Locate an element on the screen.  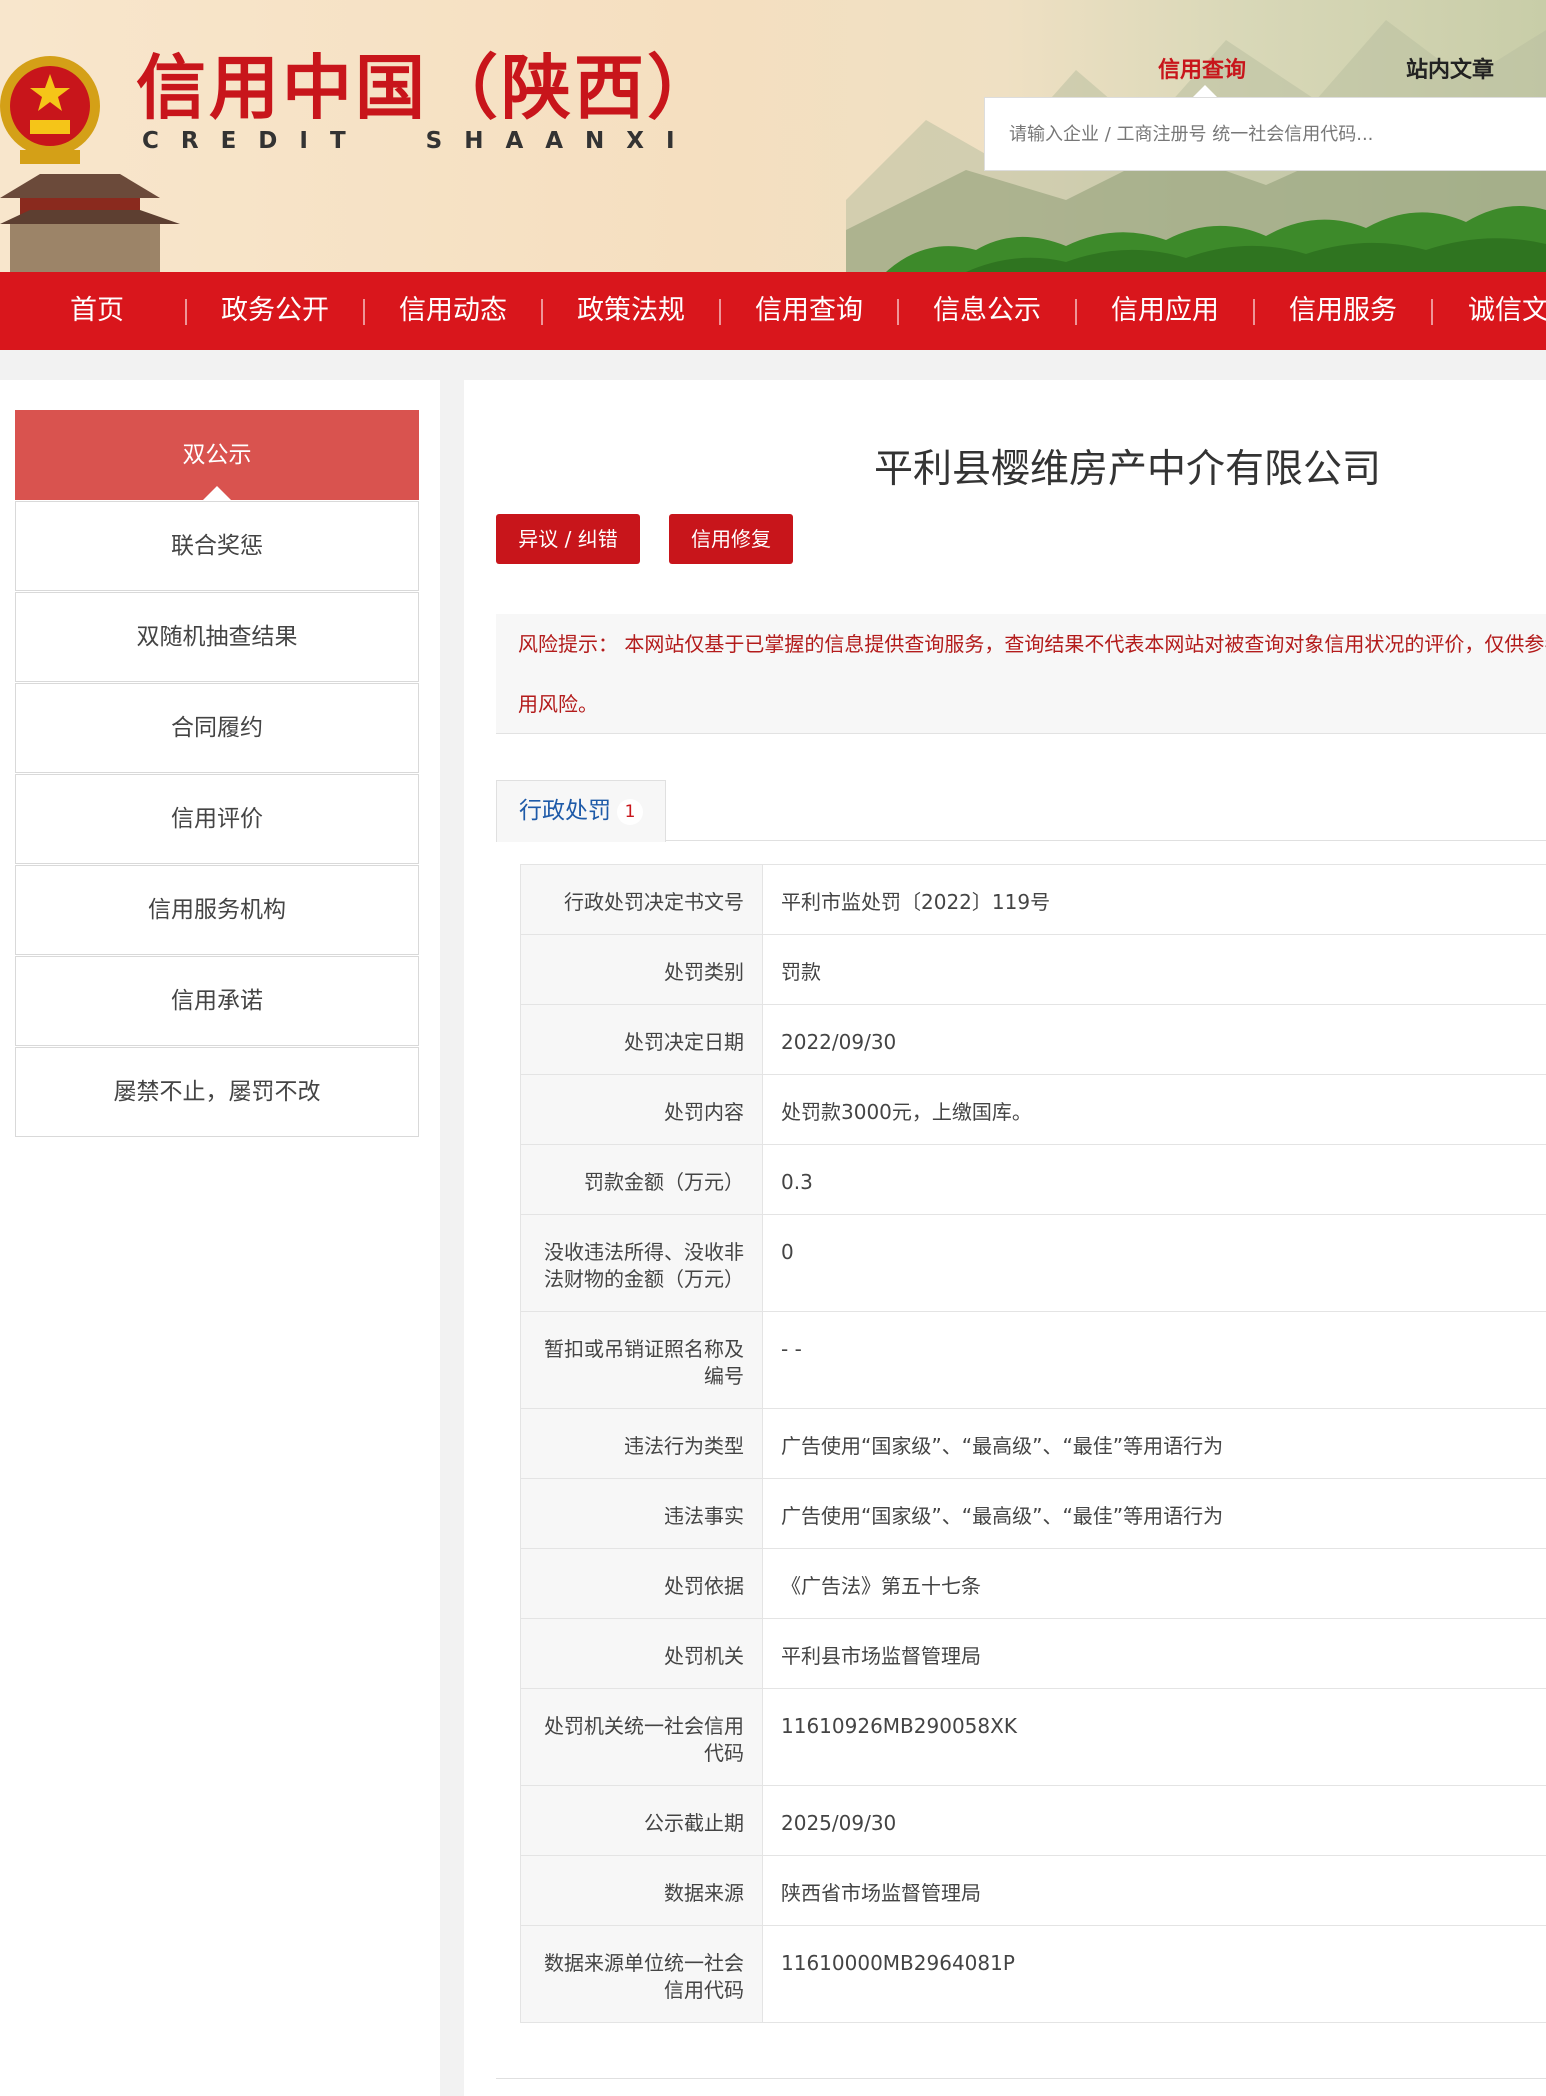
field-value: 2022/09/30 is located at coordinates (1154, 1039).